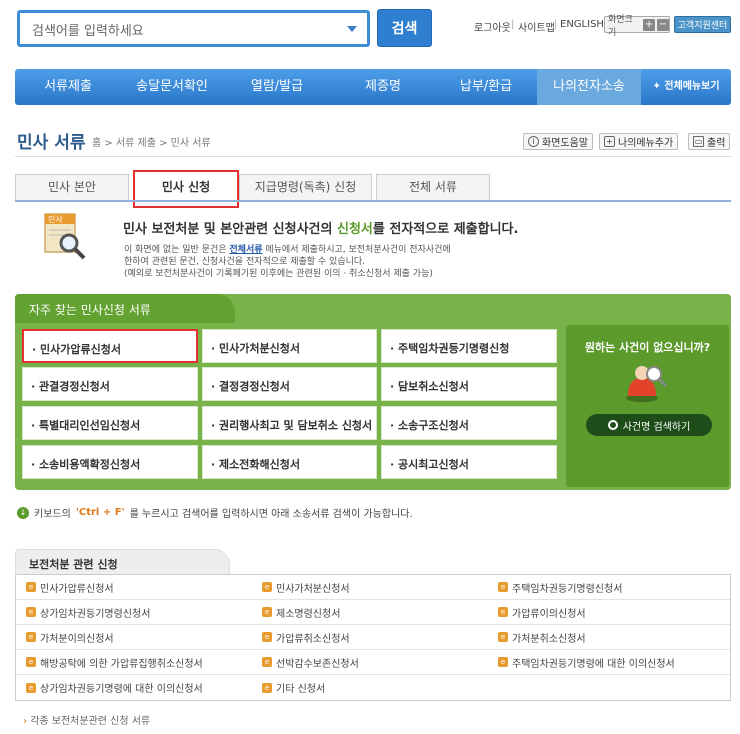  What do you see at coordinates (65, 236) in the screenshot?
I see `document-search-icon: 민사` at bounding box center [65, 236].